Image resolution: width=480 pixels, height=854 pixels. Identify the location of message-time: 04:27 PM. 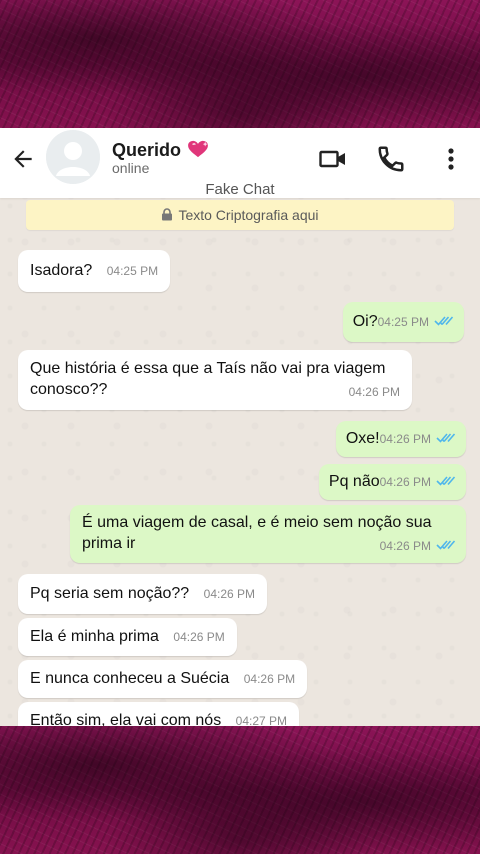
(261, 720).